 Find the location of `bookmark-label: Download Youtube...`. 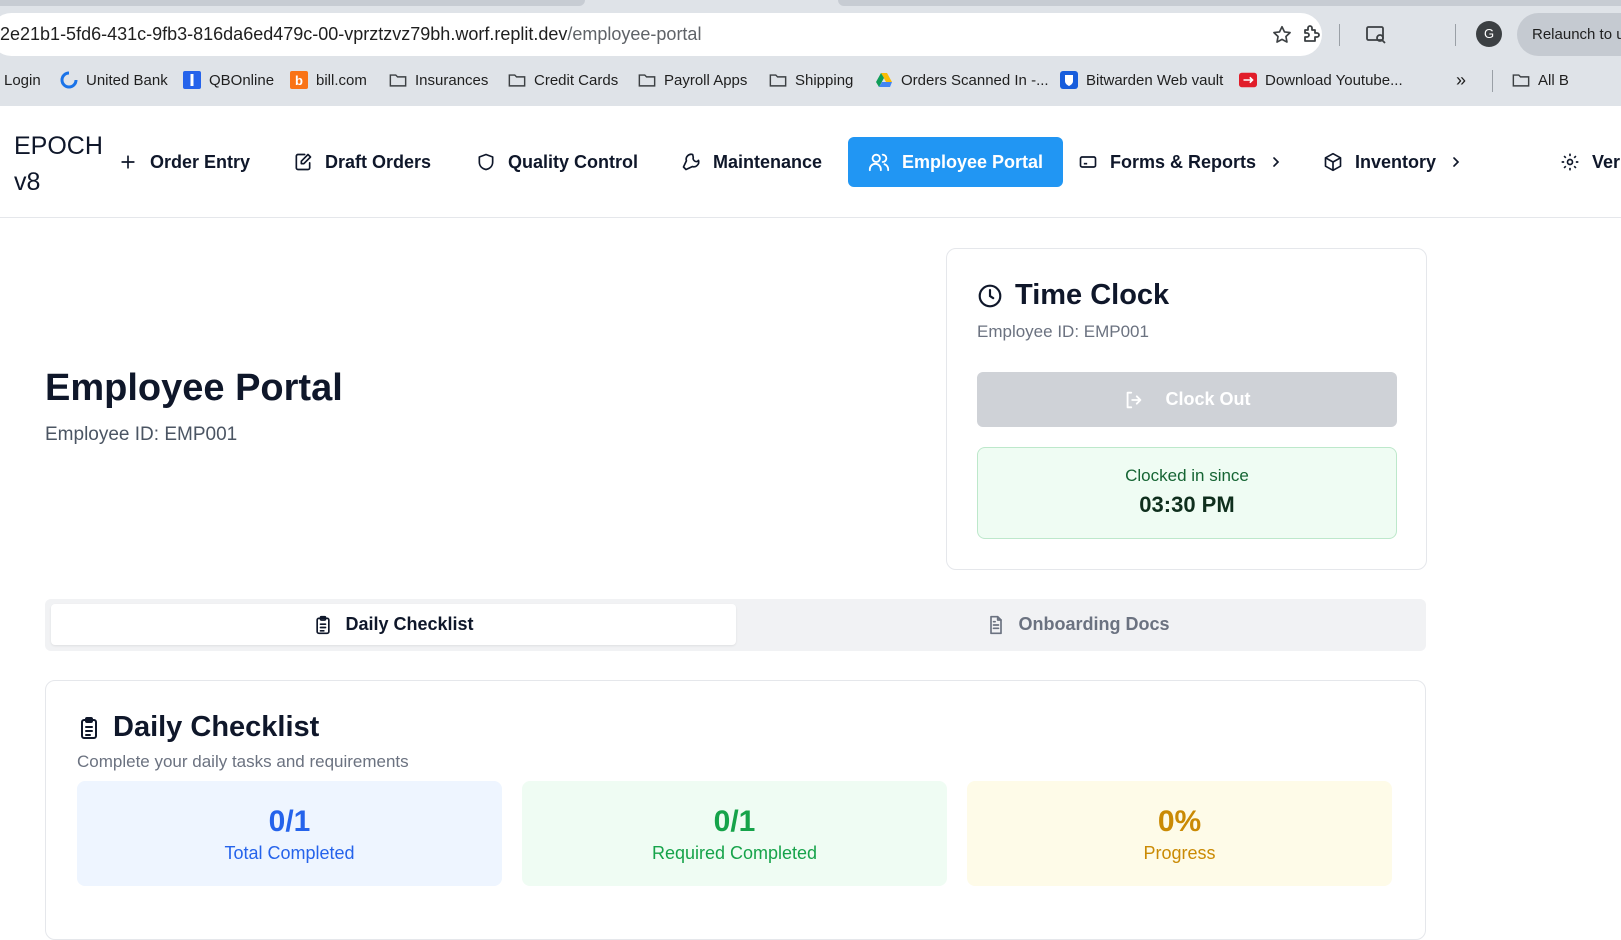

bookmark-label: Download Youtube... is located at coordinates (1334, 80).